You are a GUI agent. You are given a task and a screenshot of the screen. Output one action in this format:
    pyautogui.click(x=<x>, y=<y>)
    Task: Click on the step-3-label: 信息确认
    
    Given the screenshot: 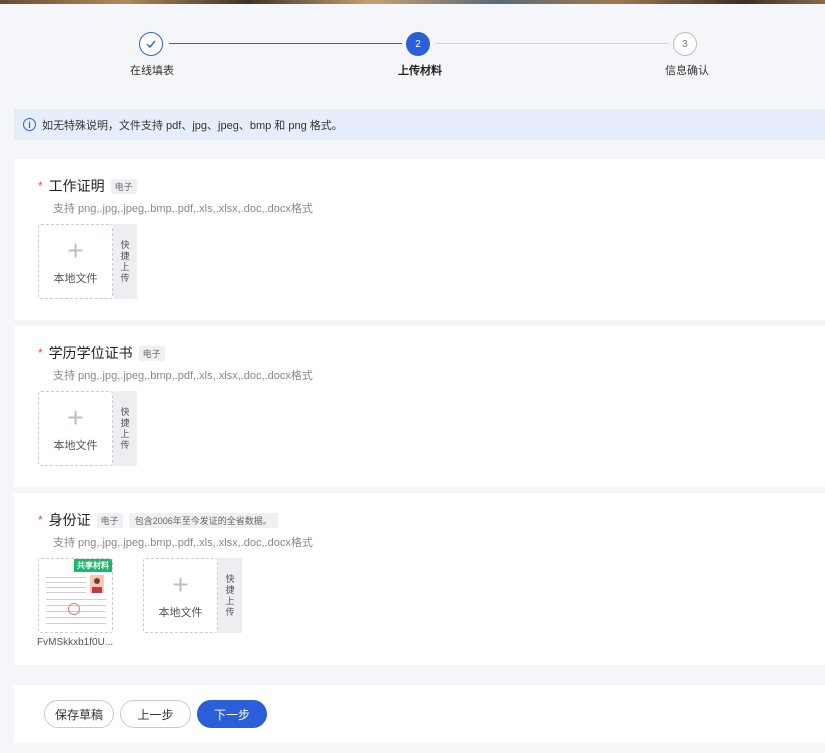 What is the action you would take?
    pyautogui.click(x=687, y=71)
    